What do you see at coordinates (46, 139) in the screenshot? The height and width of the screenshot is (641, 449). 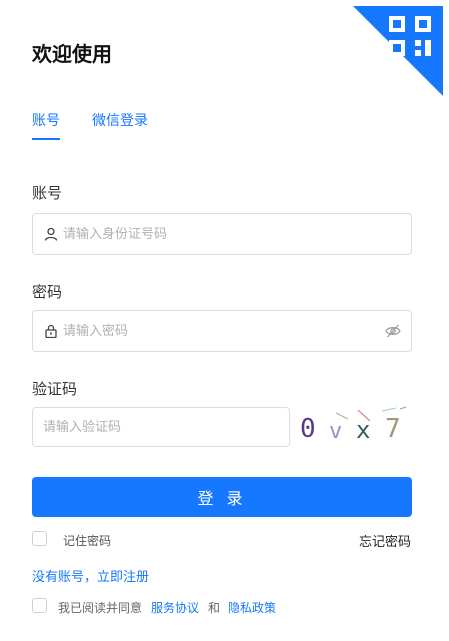 I see `active-tab-indicator` at bounding box center [46, 139].